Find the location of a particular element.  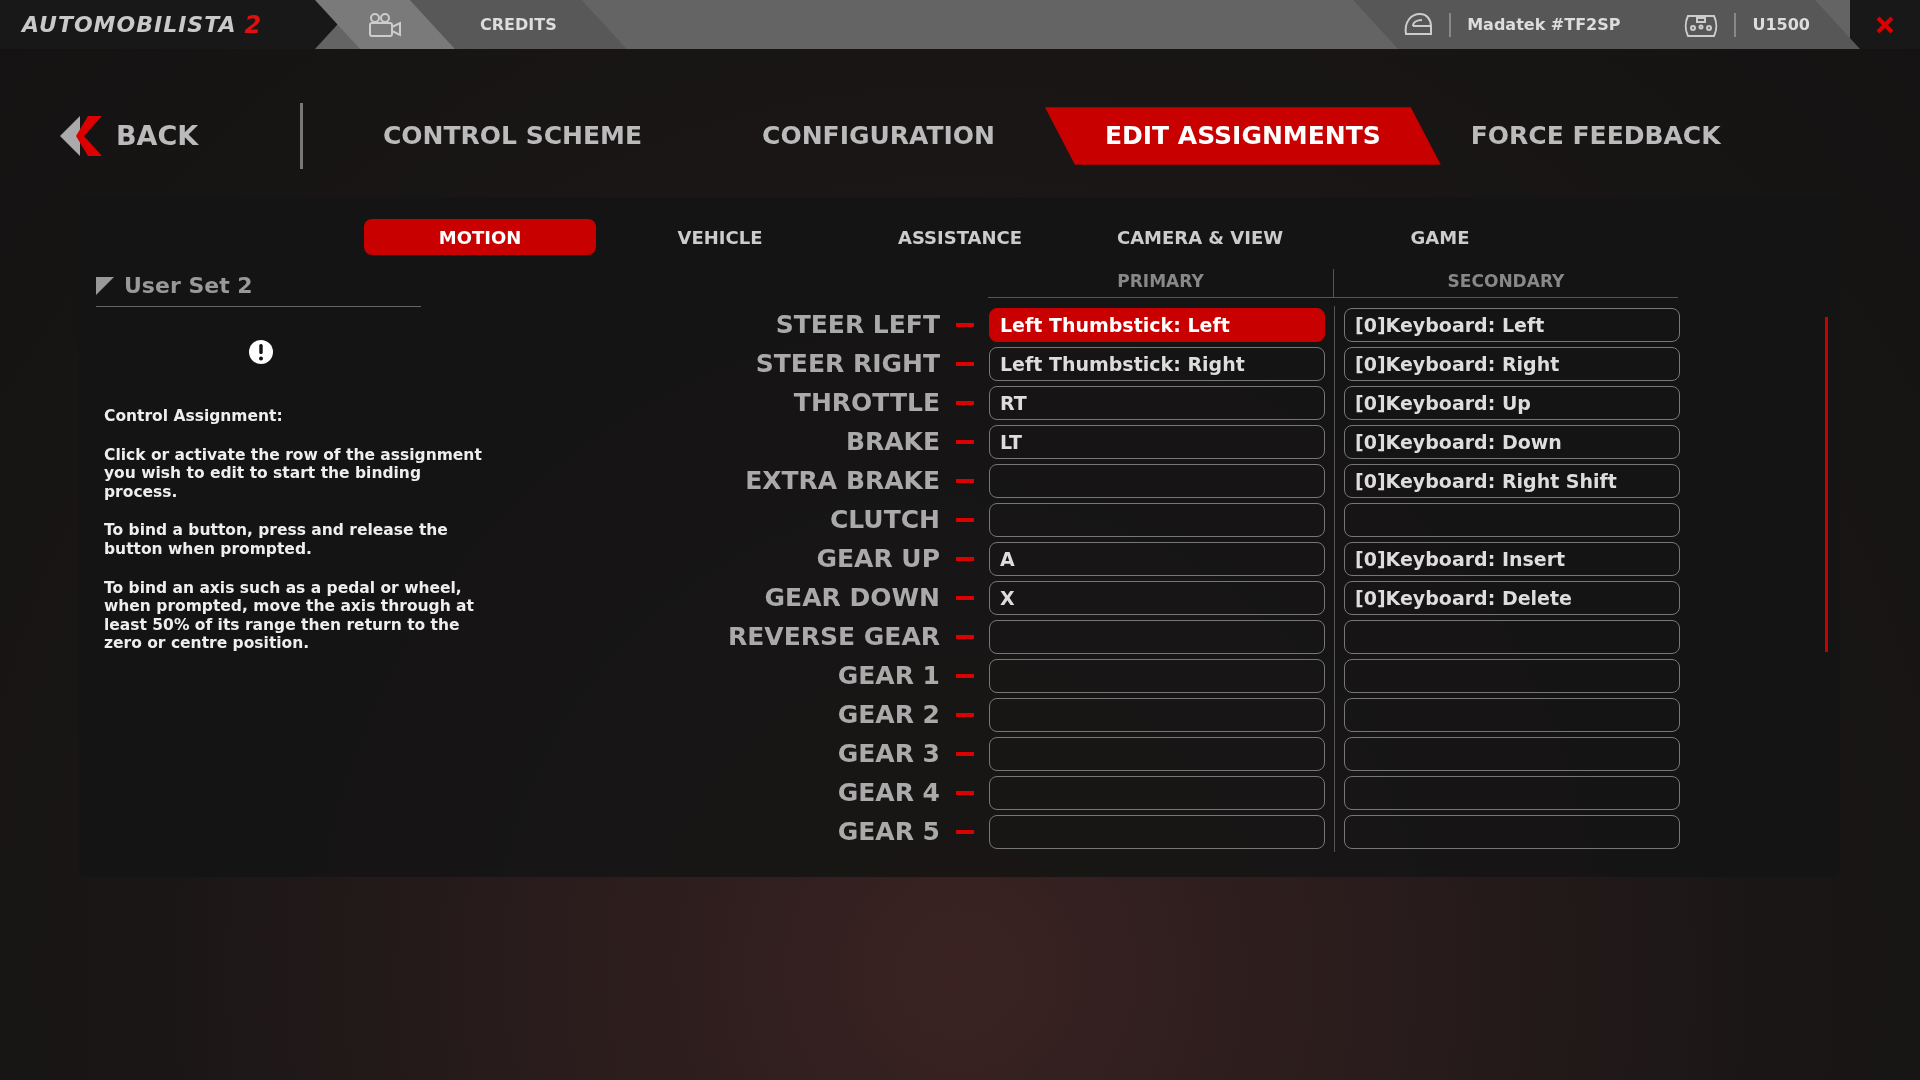

binding-field: [0]Keyboard: Right Shift is located at coordinates (1512, 481).